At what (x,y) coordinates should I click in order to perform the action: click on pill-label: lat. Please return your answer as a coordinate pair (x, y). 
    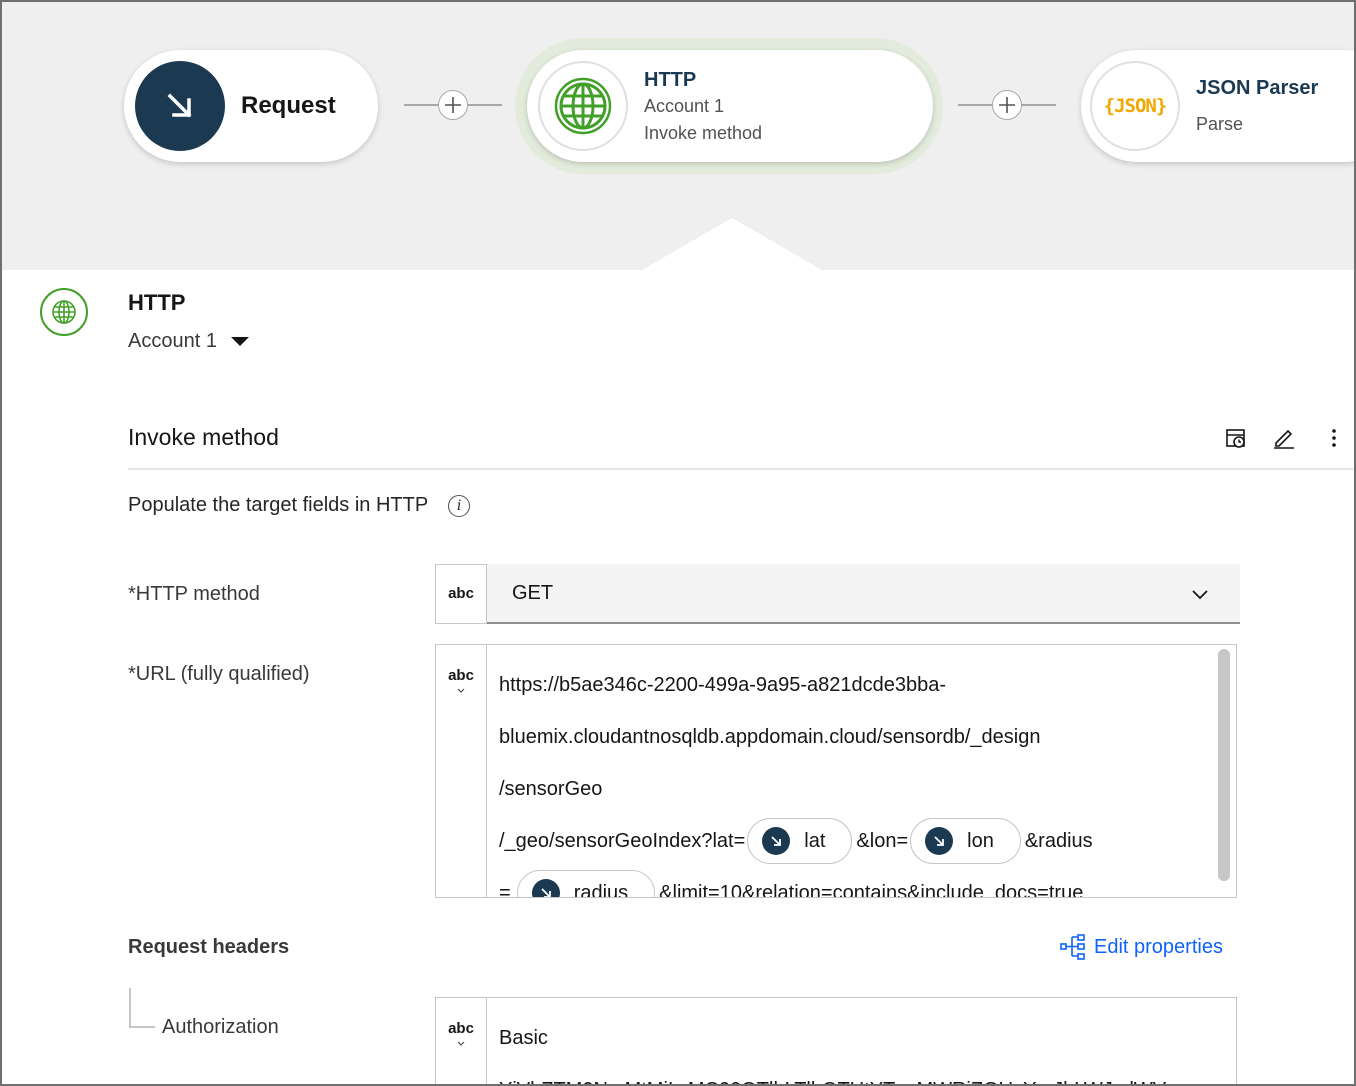
    Looking at the image, I should click on (815, 841).